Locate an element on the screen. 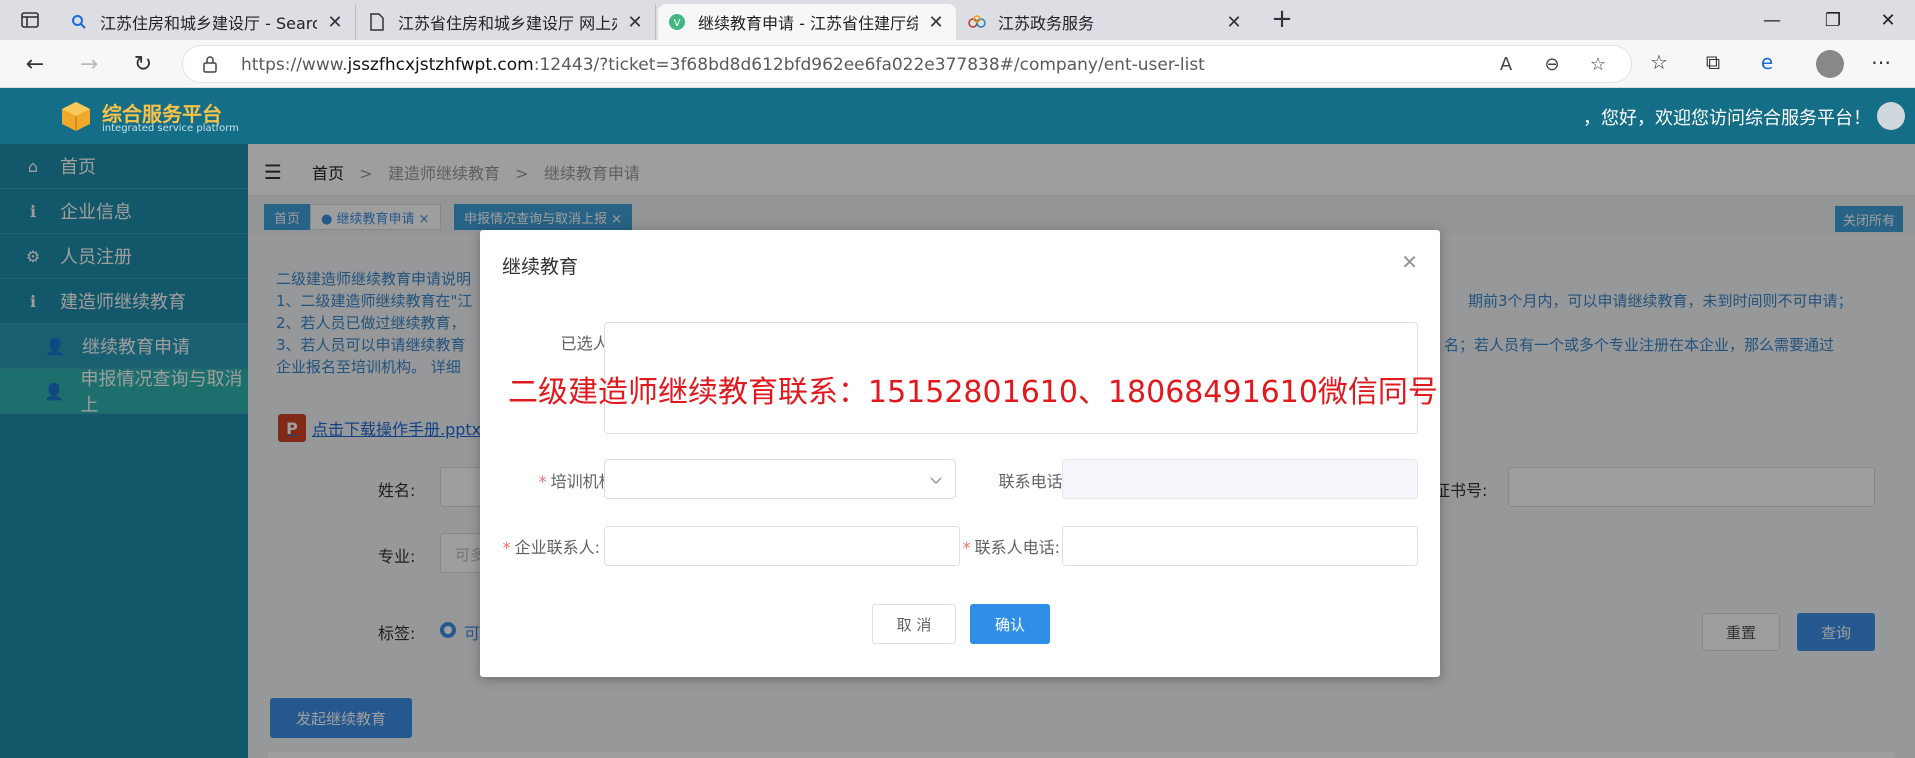 Image resolution: width=1915 pixels, height=758 pixels. browser-essentials-icon: e is located at coordinates (1767, 64).